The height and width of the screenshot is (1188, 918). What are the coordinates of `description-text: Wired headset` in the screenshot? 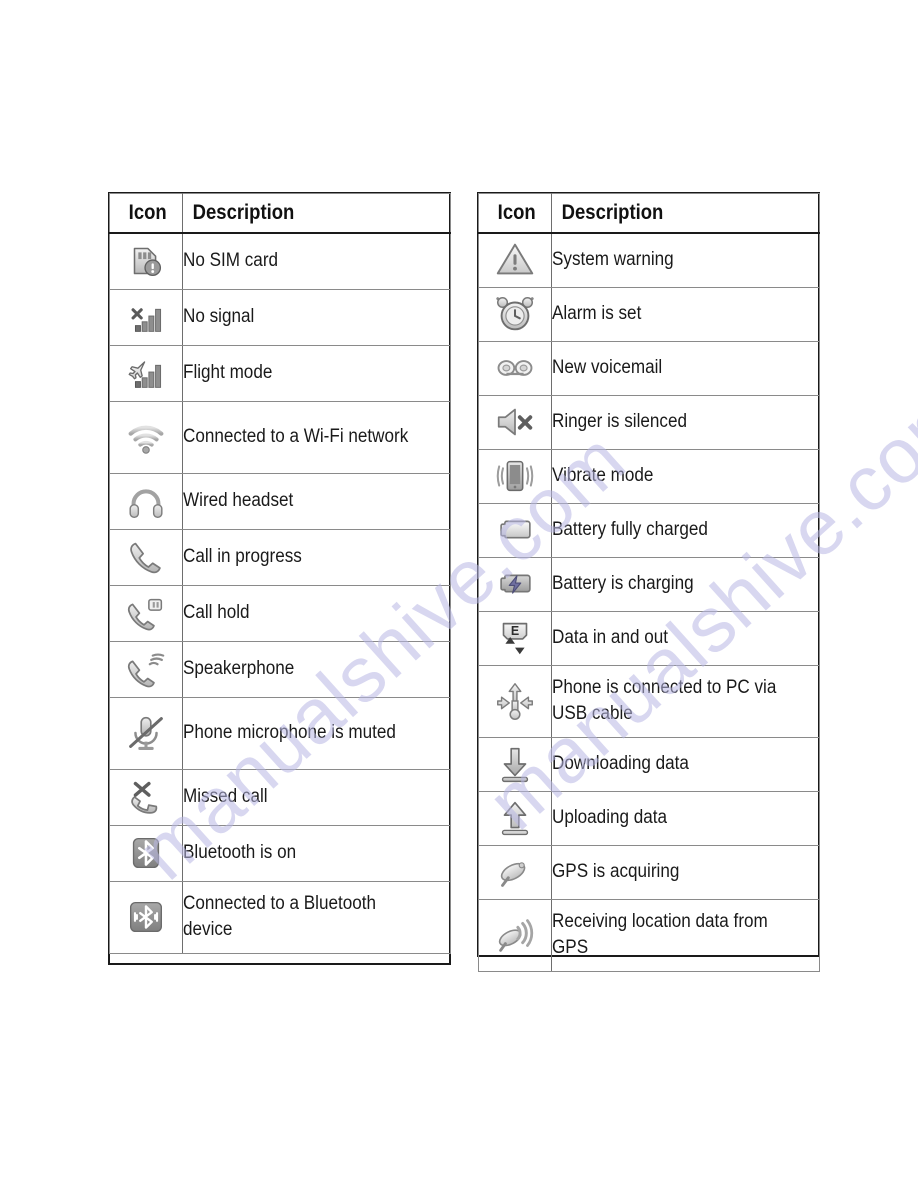 It's located at (238, 500).